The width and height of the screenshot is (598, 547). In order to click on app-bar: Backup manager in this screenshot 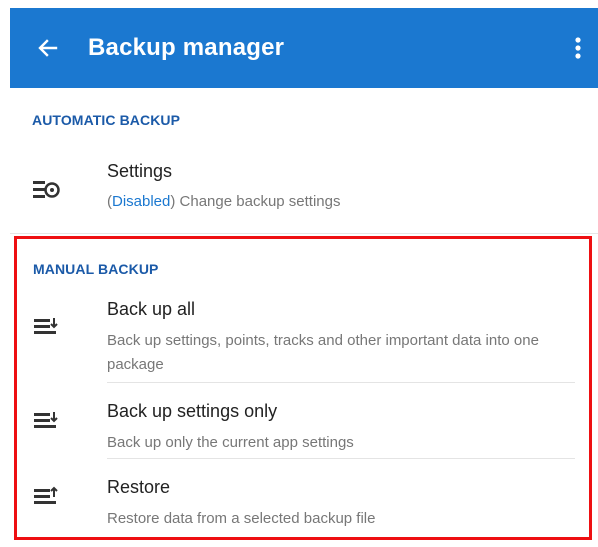, I will do `click(304, 48)`.